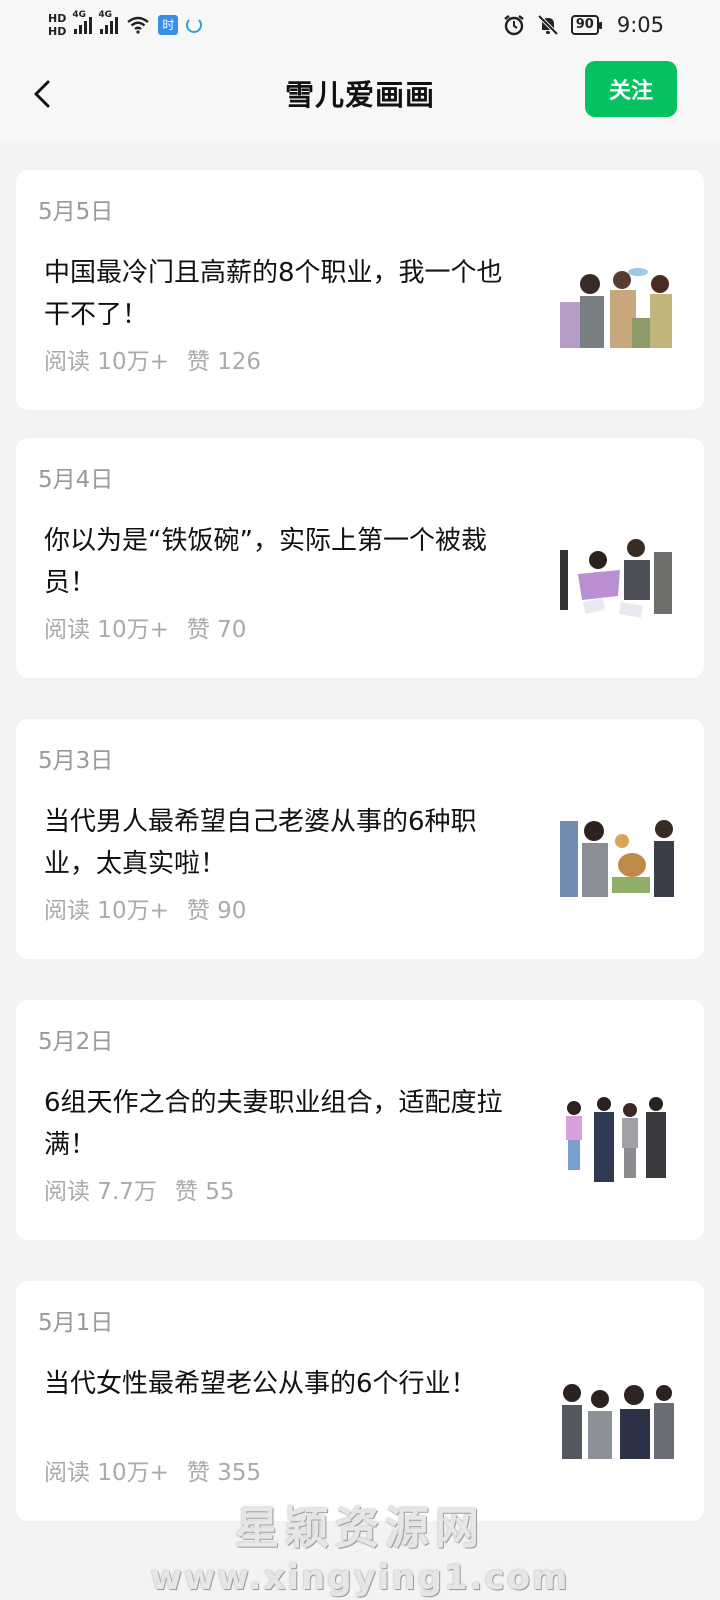 This screenshot has height=1600, width=720. I want to click on article-stats: 阅读 7.7万 赞 55, so click(139, 1189).